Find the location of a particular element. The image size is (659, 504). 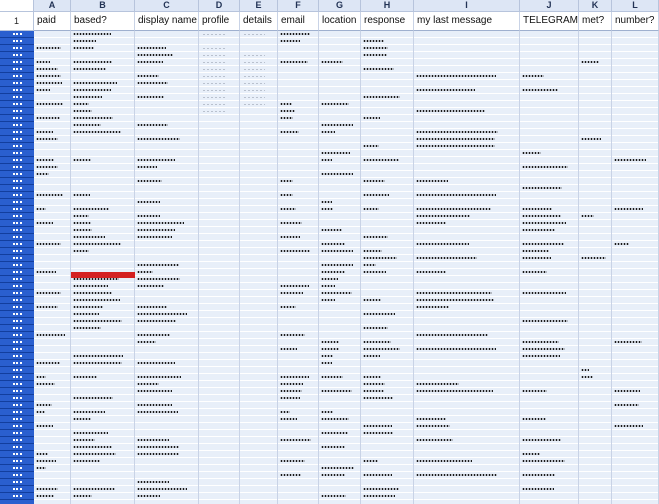

column-header-e: E is located at coordinates (259, 6).